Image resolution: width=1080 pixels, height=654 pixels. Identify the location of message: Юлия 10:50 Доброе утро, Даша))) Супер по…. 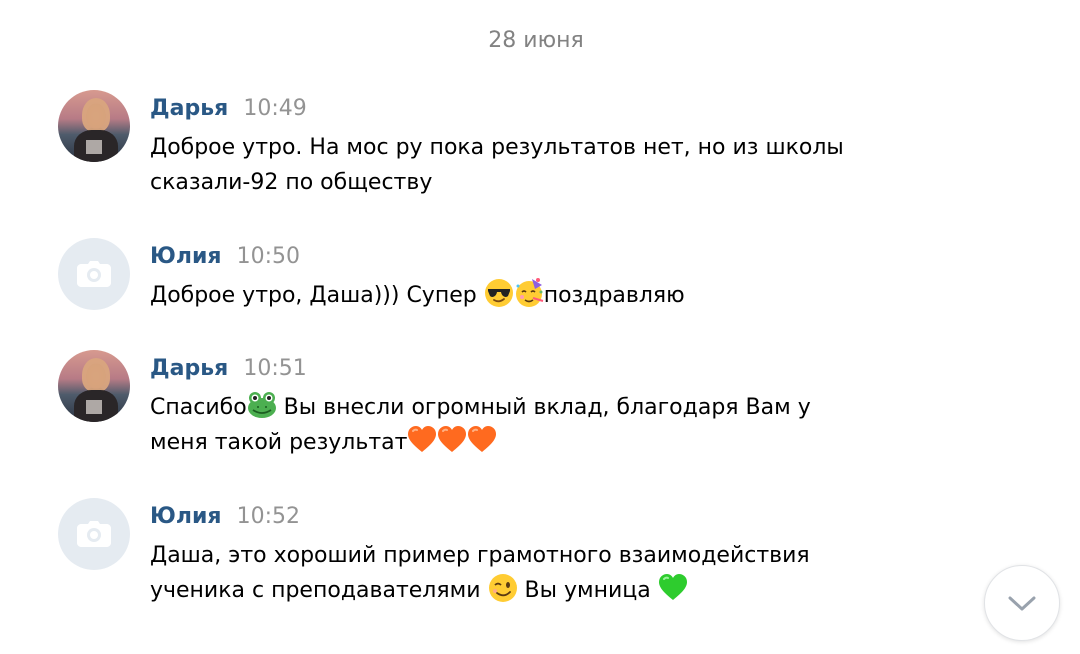
(498, 278).